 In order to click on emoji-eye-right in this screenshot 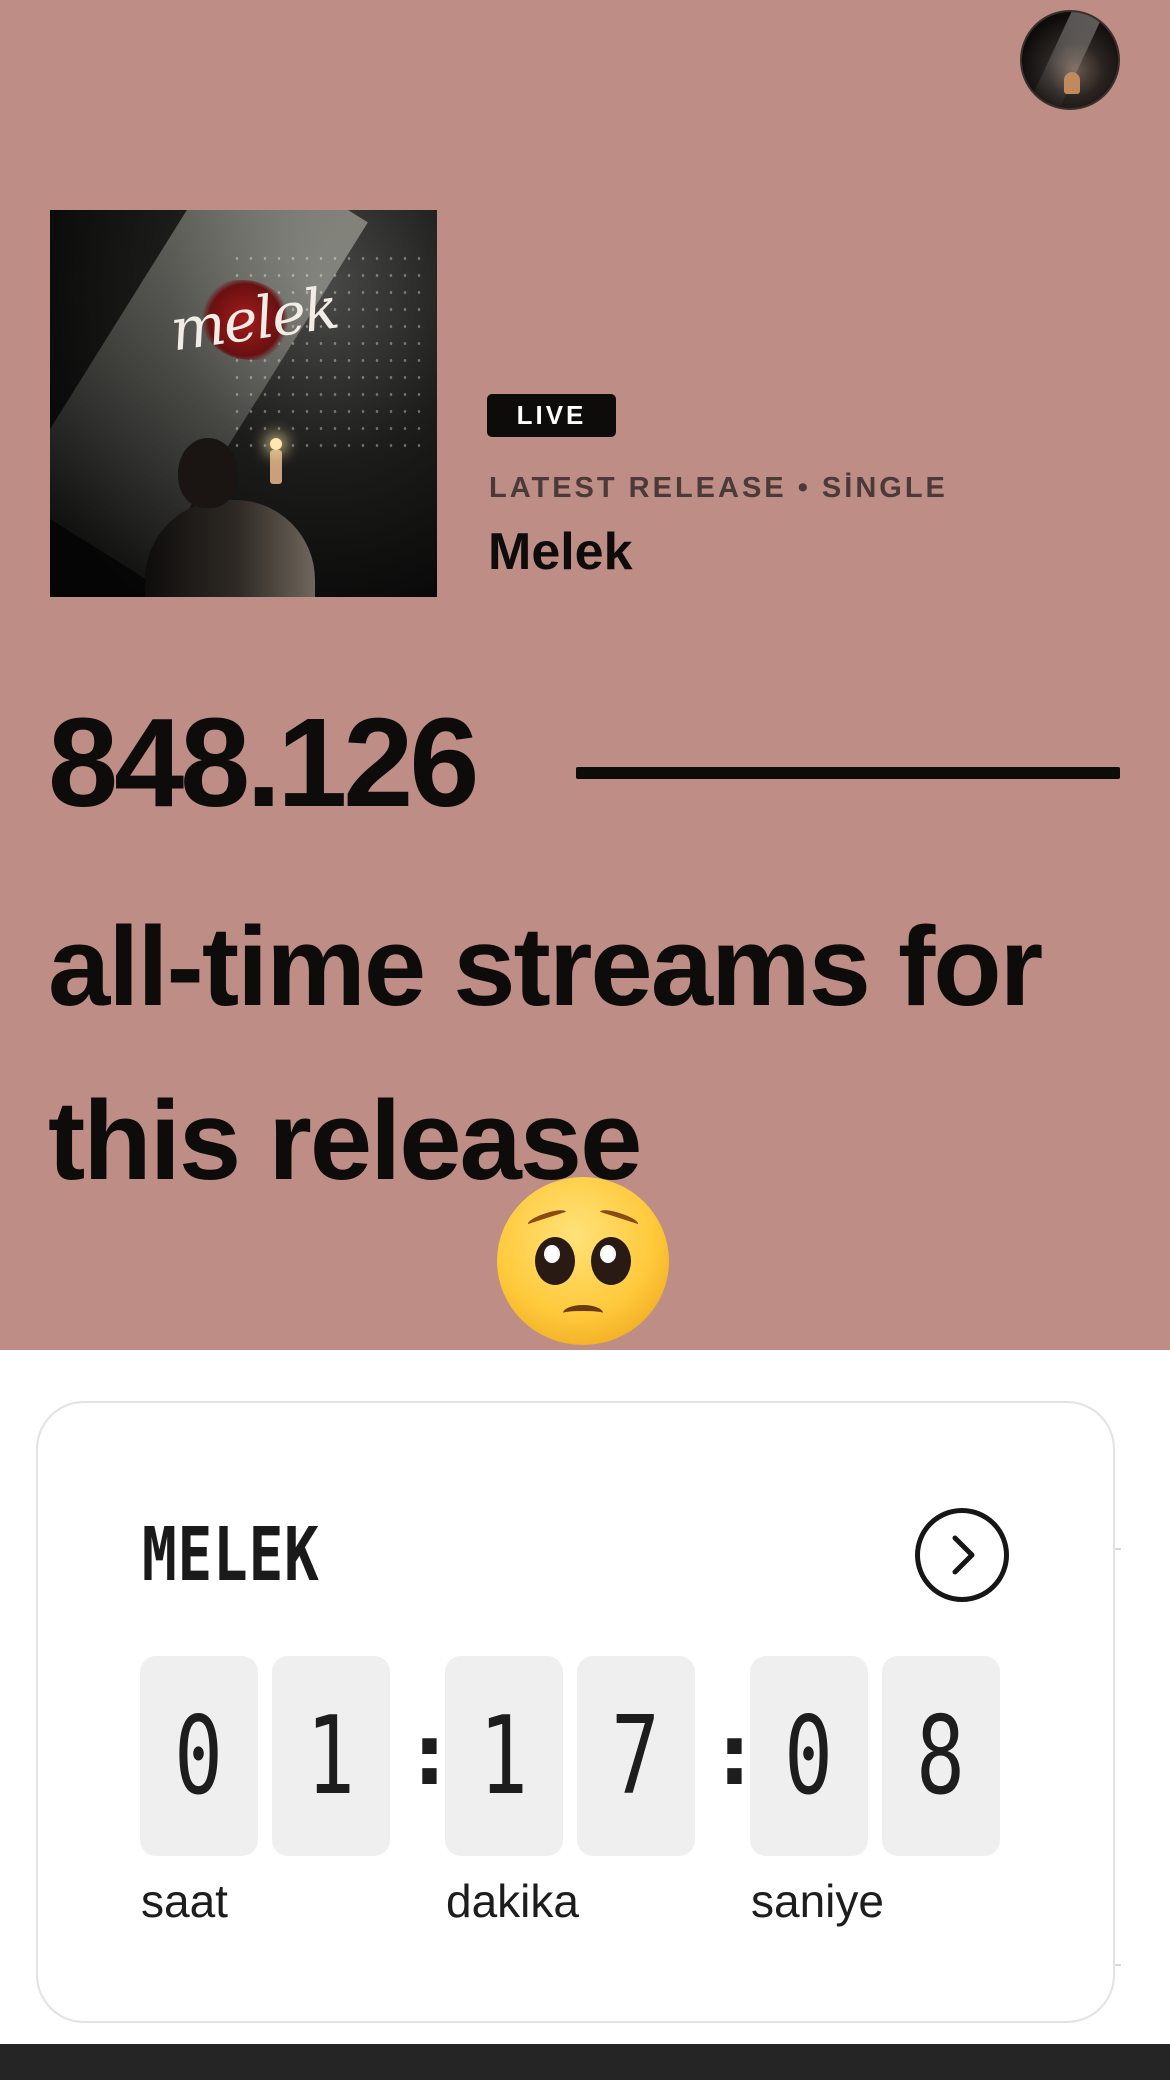, I will do `click(611, 1261)`.